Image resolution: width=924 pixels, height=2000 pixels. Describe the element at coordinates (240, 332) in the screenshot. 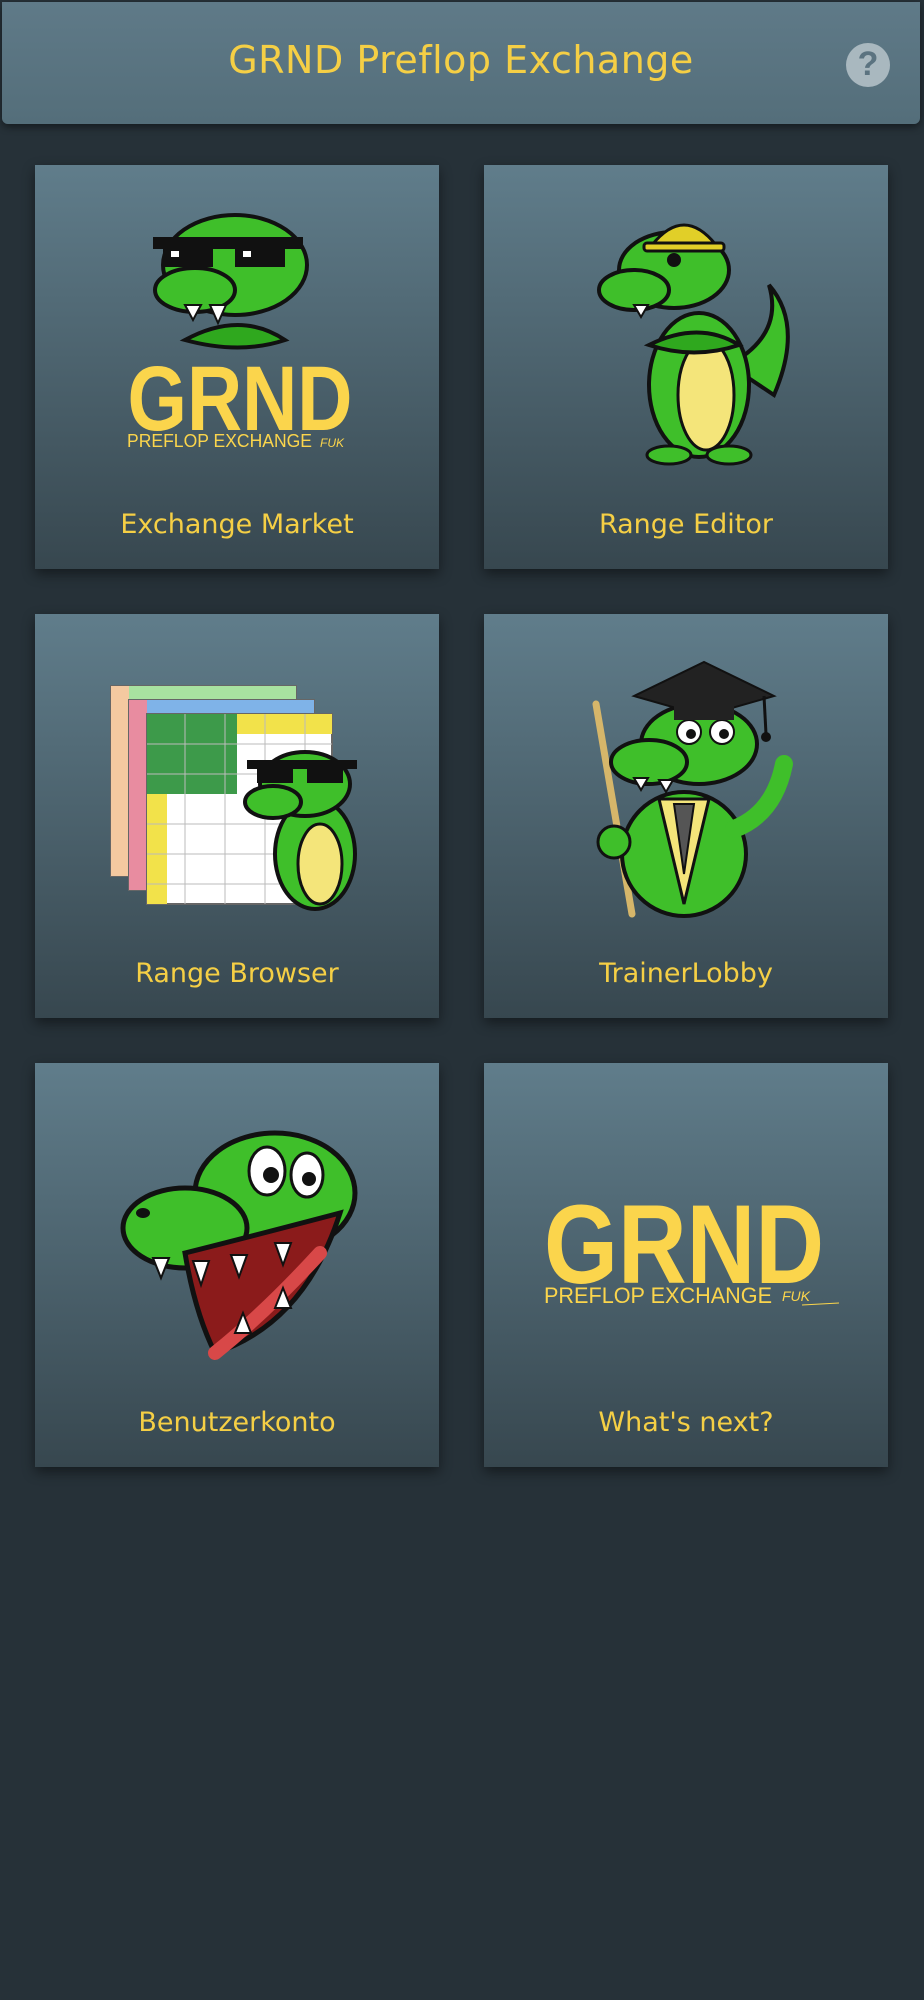

I see `crocodile-sunglasses-logo-icon: GRND PREFLOP EXCHANGE FUK` at that location.